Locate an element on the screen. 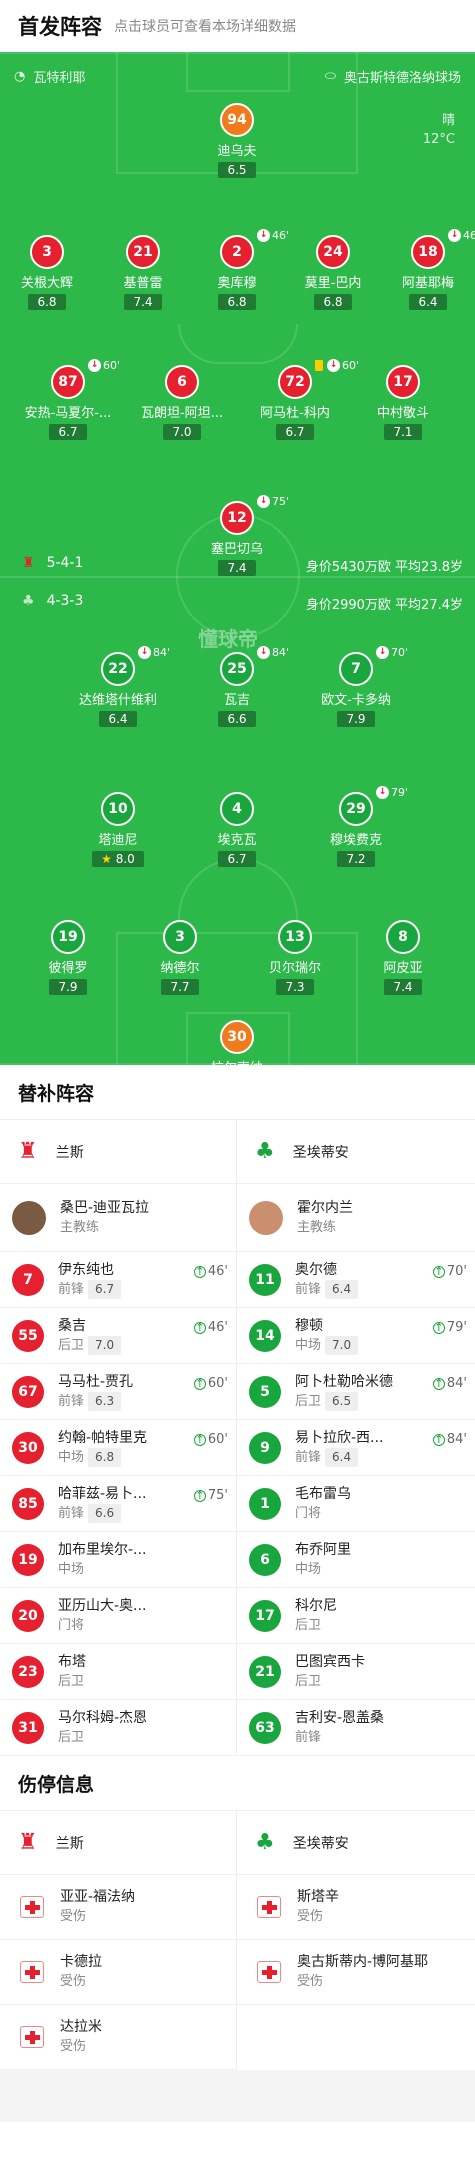 This screenshot has height=2169, width=475. sub-on-minute: 60' is located at coordinates (217, 1439).